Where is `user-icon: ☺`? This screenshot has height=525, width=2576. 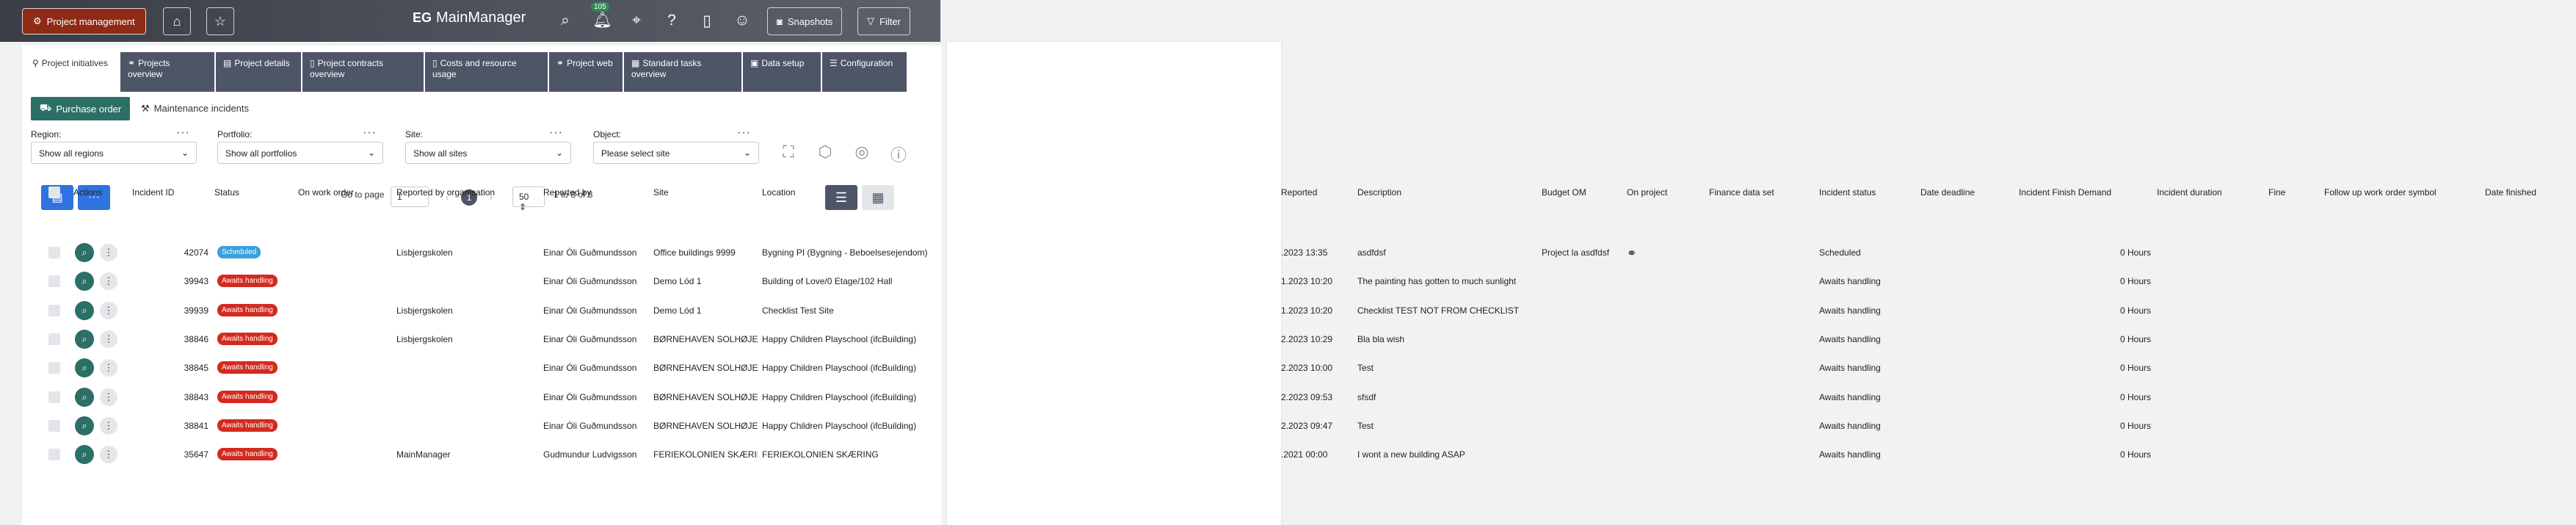
user-icon: ☺ is located at coordinates (742, 20).